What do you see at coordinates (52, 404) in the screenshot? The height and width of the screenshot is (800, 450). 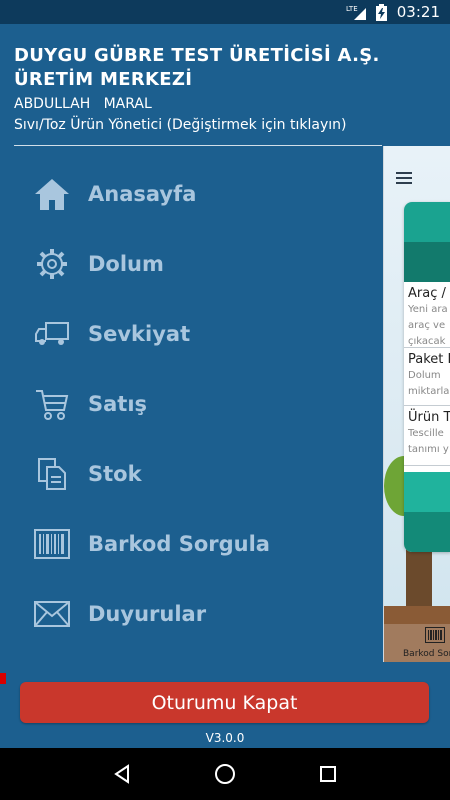 I see `cart-icon` at bounding box center [52, 404].